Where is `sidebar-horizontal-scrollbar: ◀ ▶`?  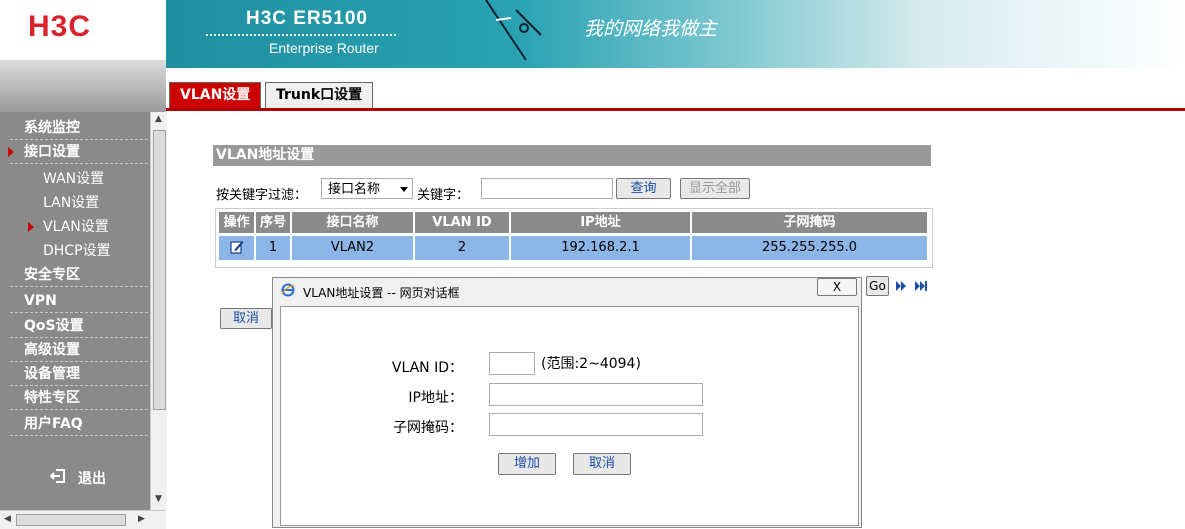
sidebar-horizontal-scrollbar: ◀ ▶ is located at coordinates (83, 519).